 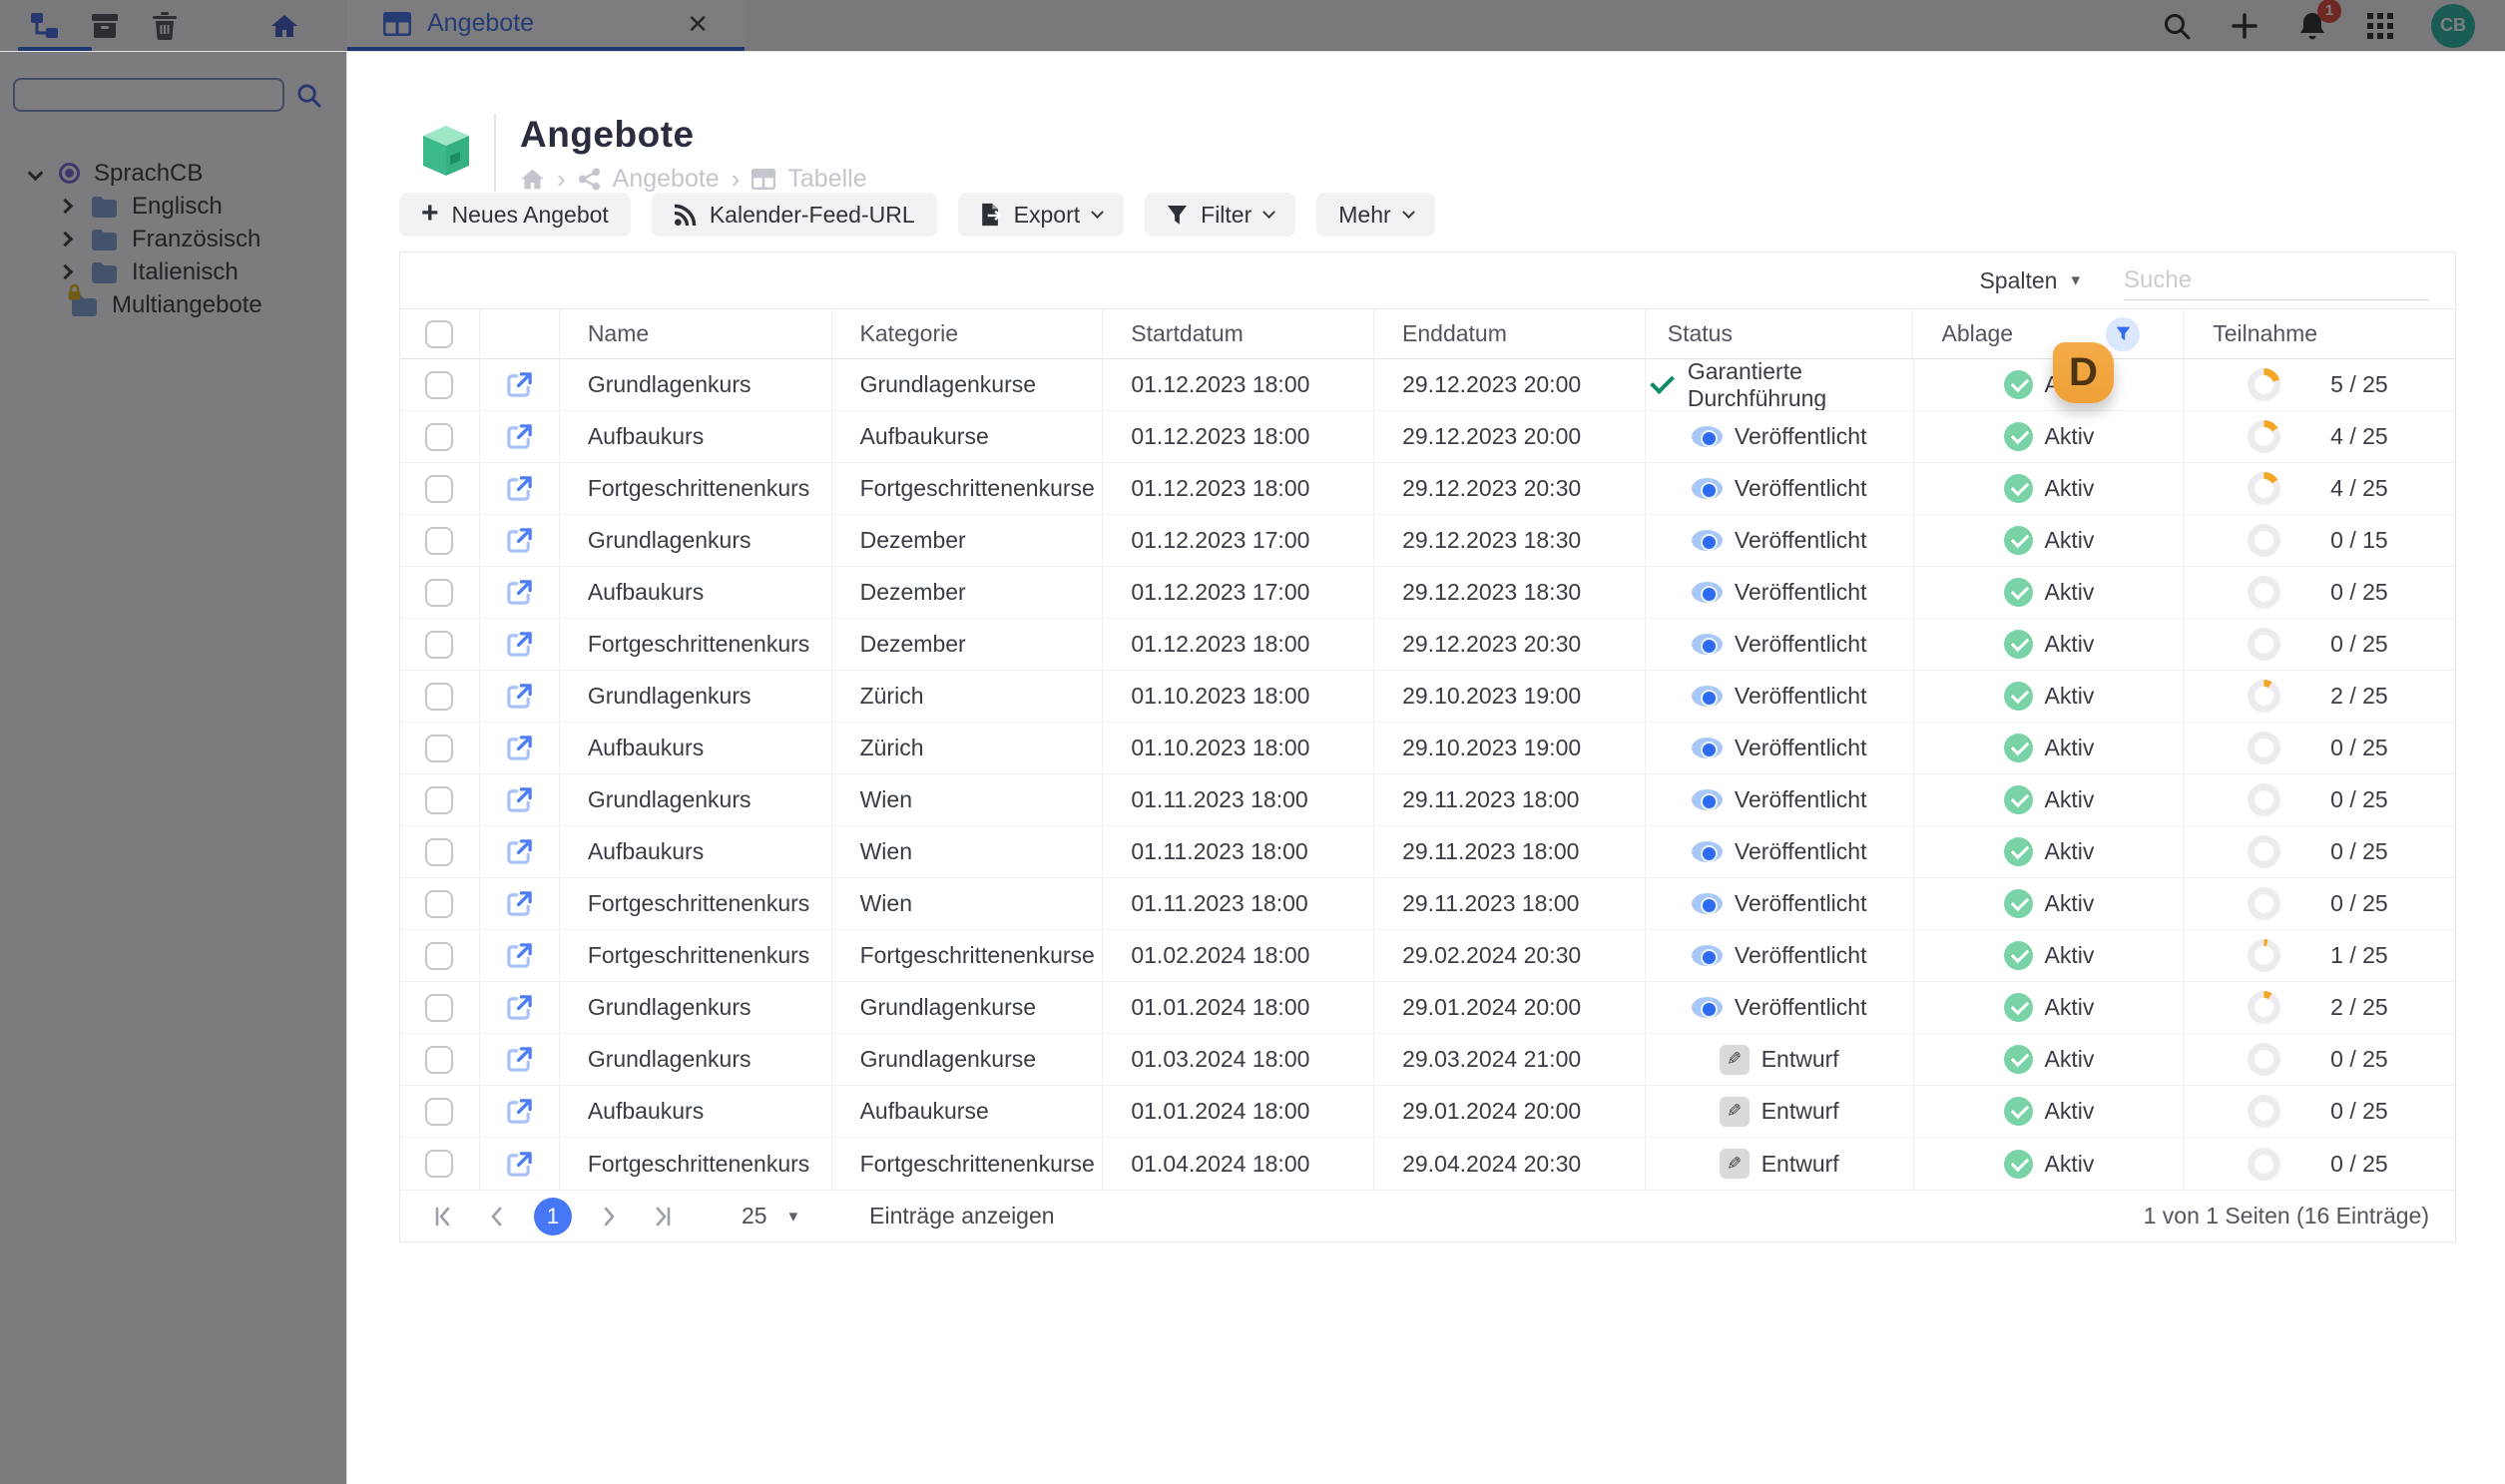 I want to click on new-offer-button: + Neues Angebot, so click(x=515, y=215).